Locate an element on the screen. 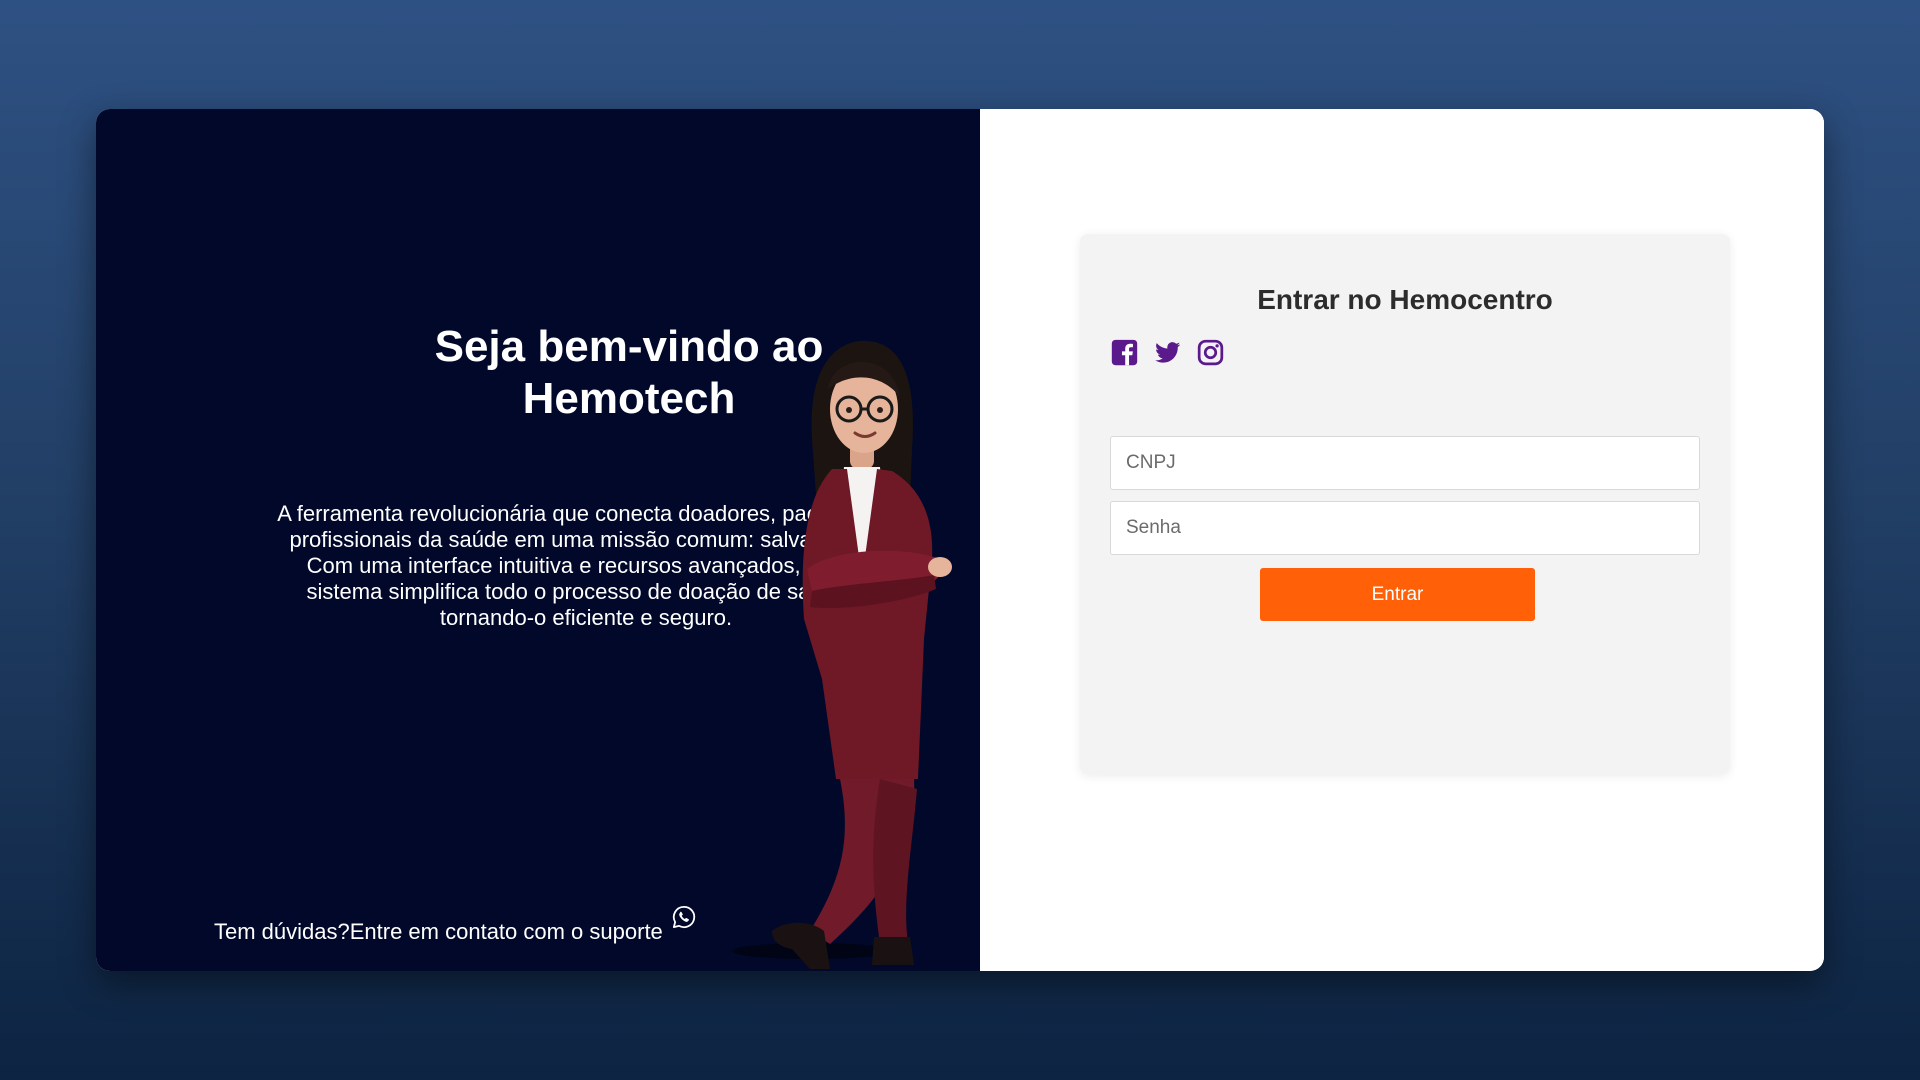 This screenshot has width=1920, height=1080. entrar-button: Entrar is located at coordinates (1397, 594).